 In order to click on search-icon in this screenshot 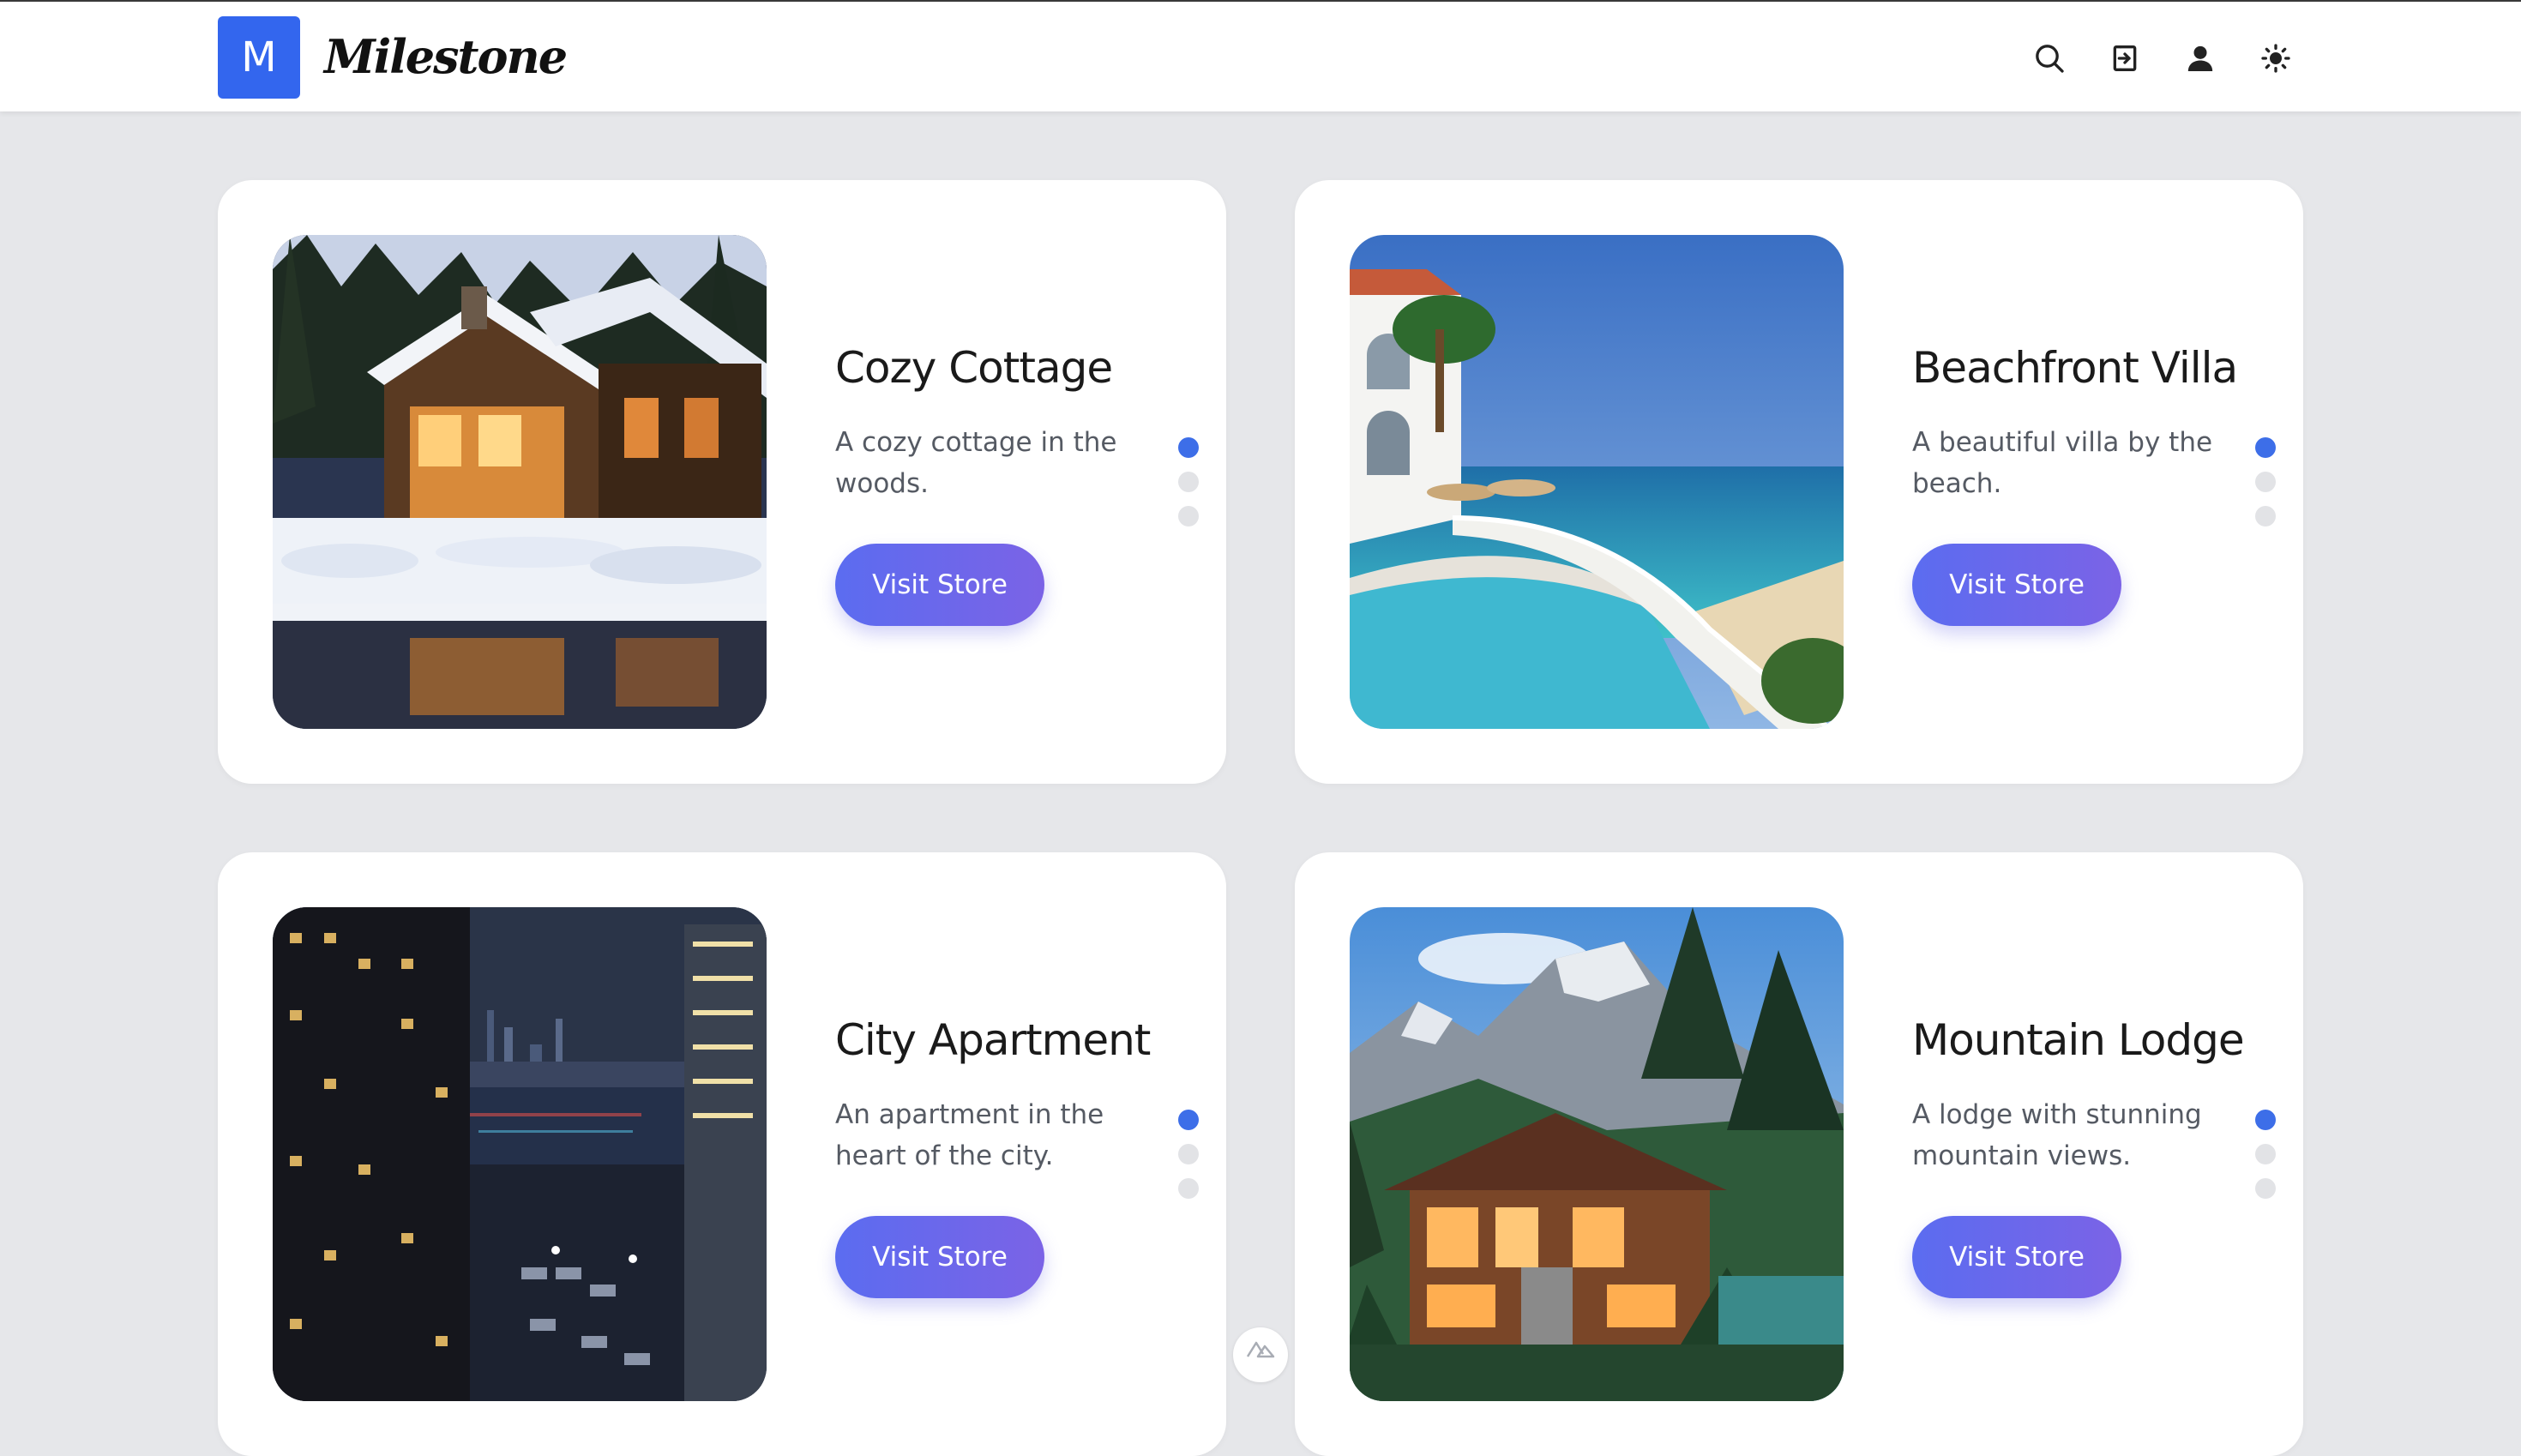, I will do `click(2049, 58)`.